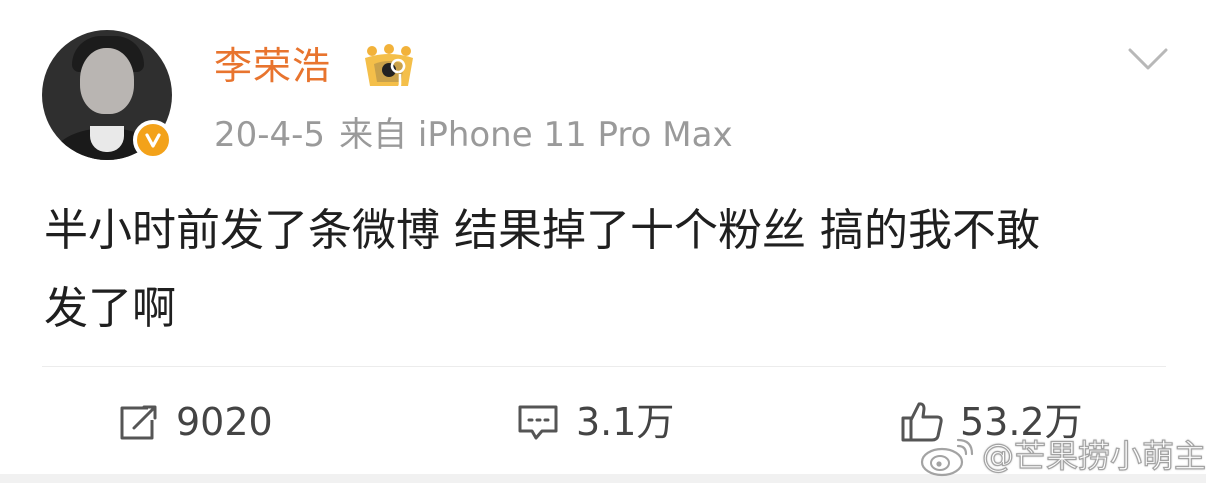  Describe the element at coordinates (625, 422) in the screenshot. I see `comment-count: 3.1万` at that location.